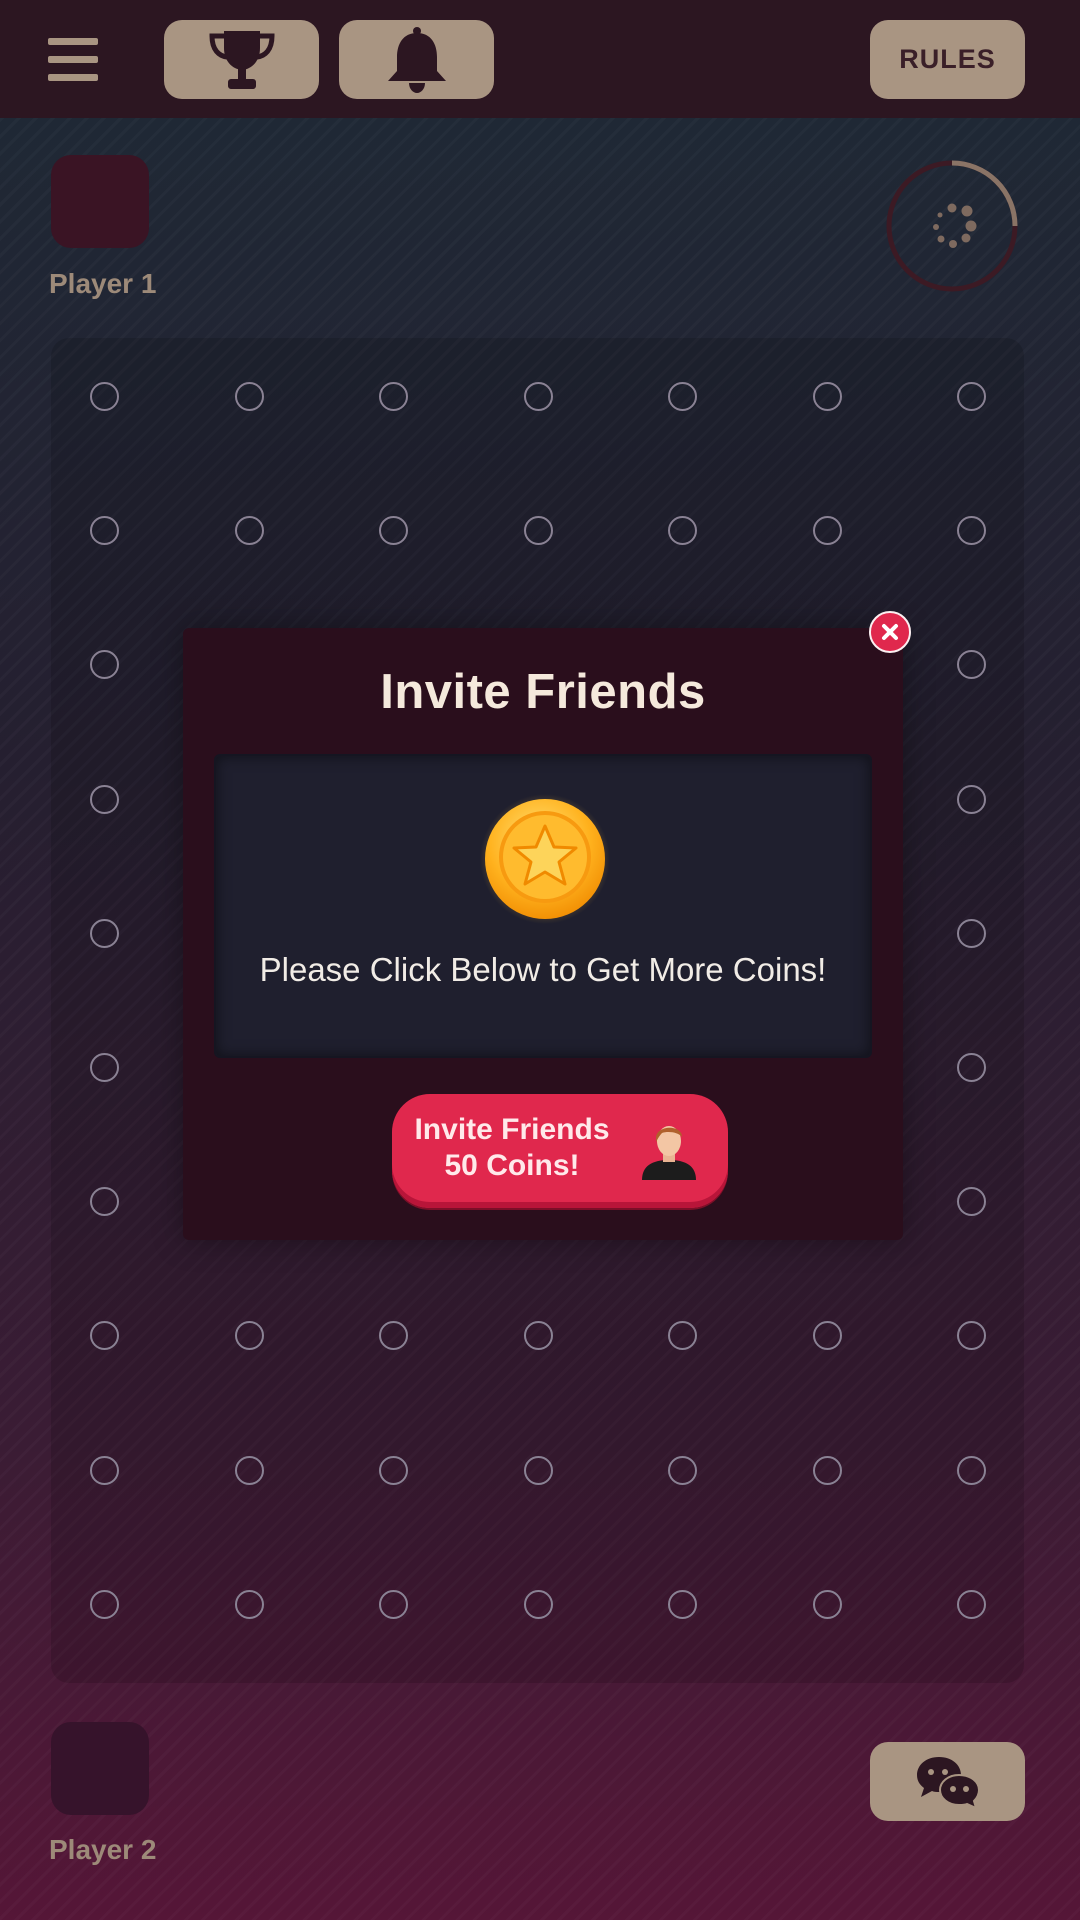  I want to click on close-x-icon, so click(890, 632).